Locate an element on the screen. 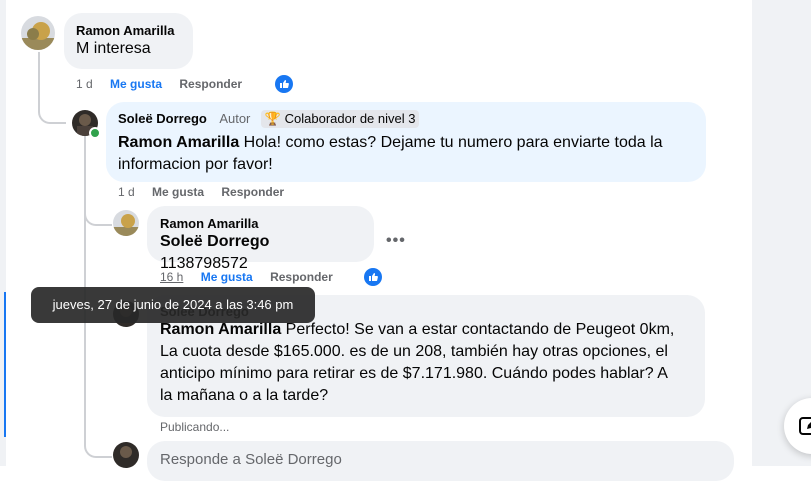 The width and height of the screenshot is (811, 481). comment-bubble: Ramon Amarilla M interesa is located at coordinates (128, 41).